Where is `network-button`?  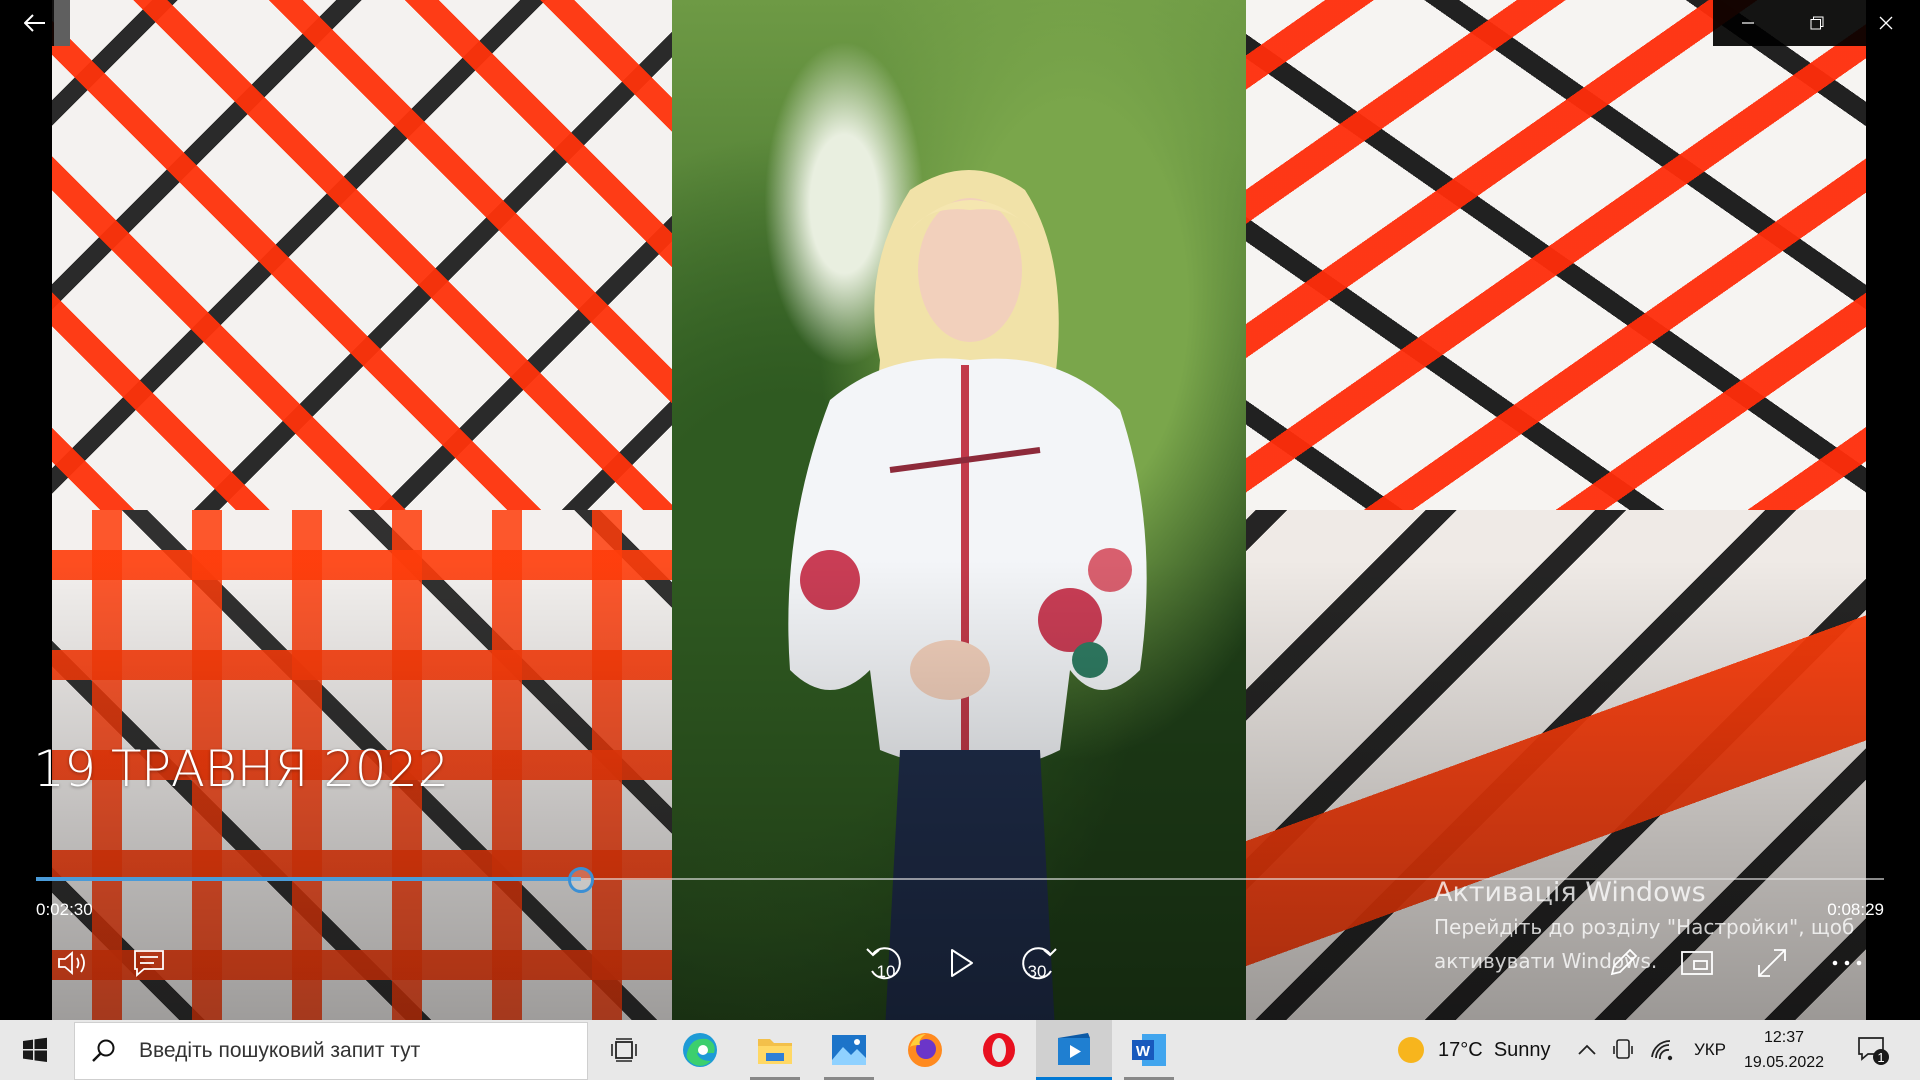 network-button is located at coordinates (1663, 1050).